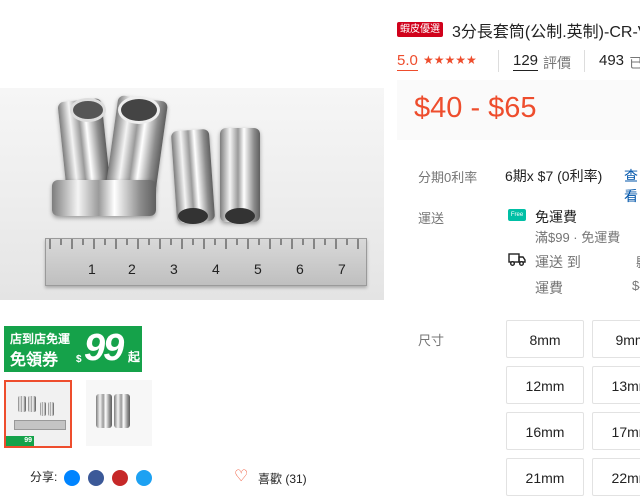 Image resolution: width=640 pixels, height=497 pixels. Describe the element at coordinates (216, 269) in the screenshot. I see `ruler-number: 4` at that location.